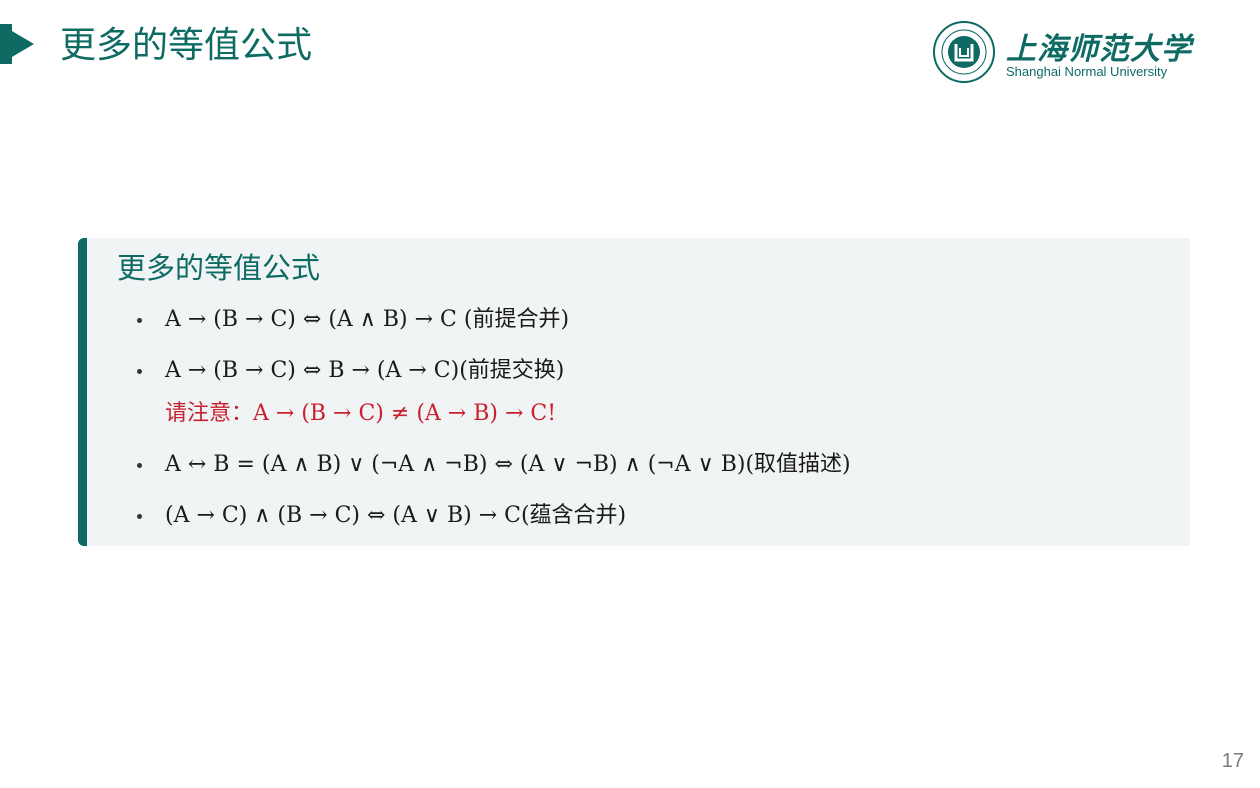 The image size is (1260, 788). I want to click on note-warning: 请注意：A → (B → C) ≠ (A → B) → C!, so click(361, 413).